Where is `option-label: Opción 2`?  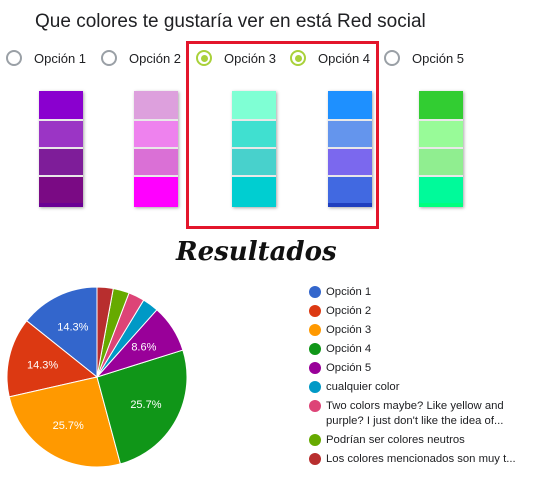 option-label: Opción 2 is located at coordinates (155, 58).